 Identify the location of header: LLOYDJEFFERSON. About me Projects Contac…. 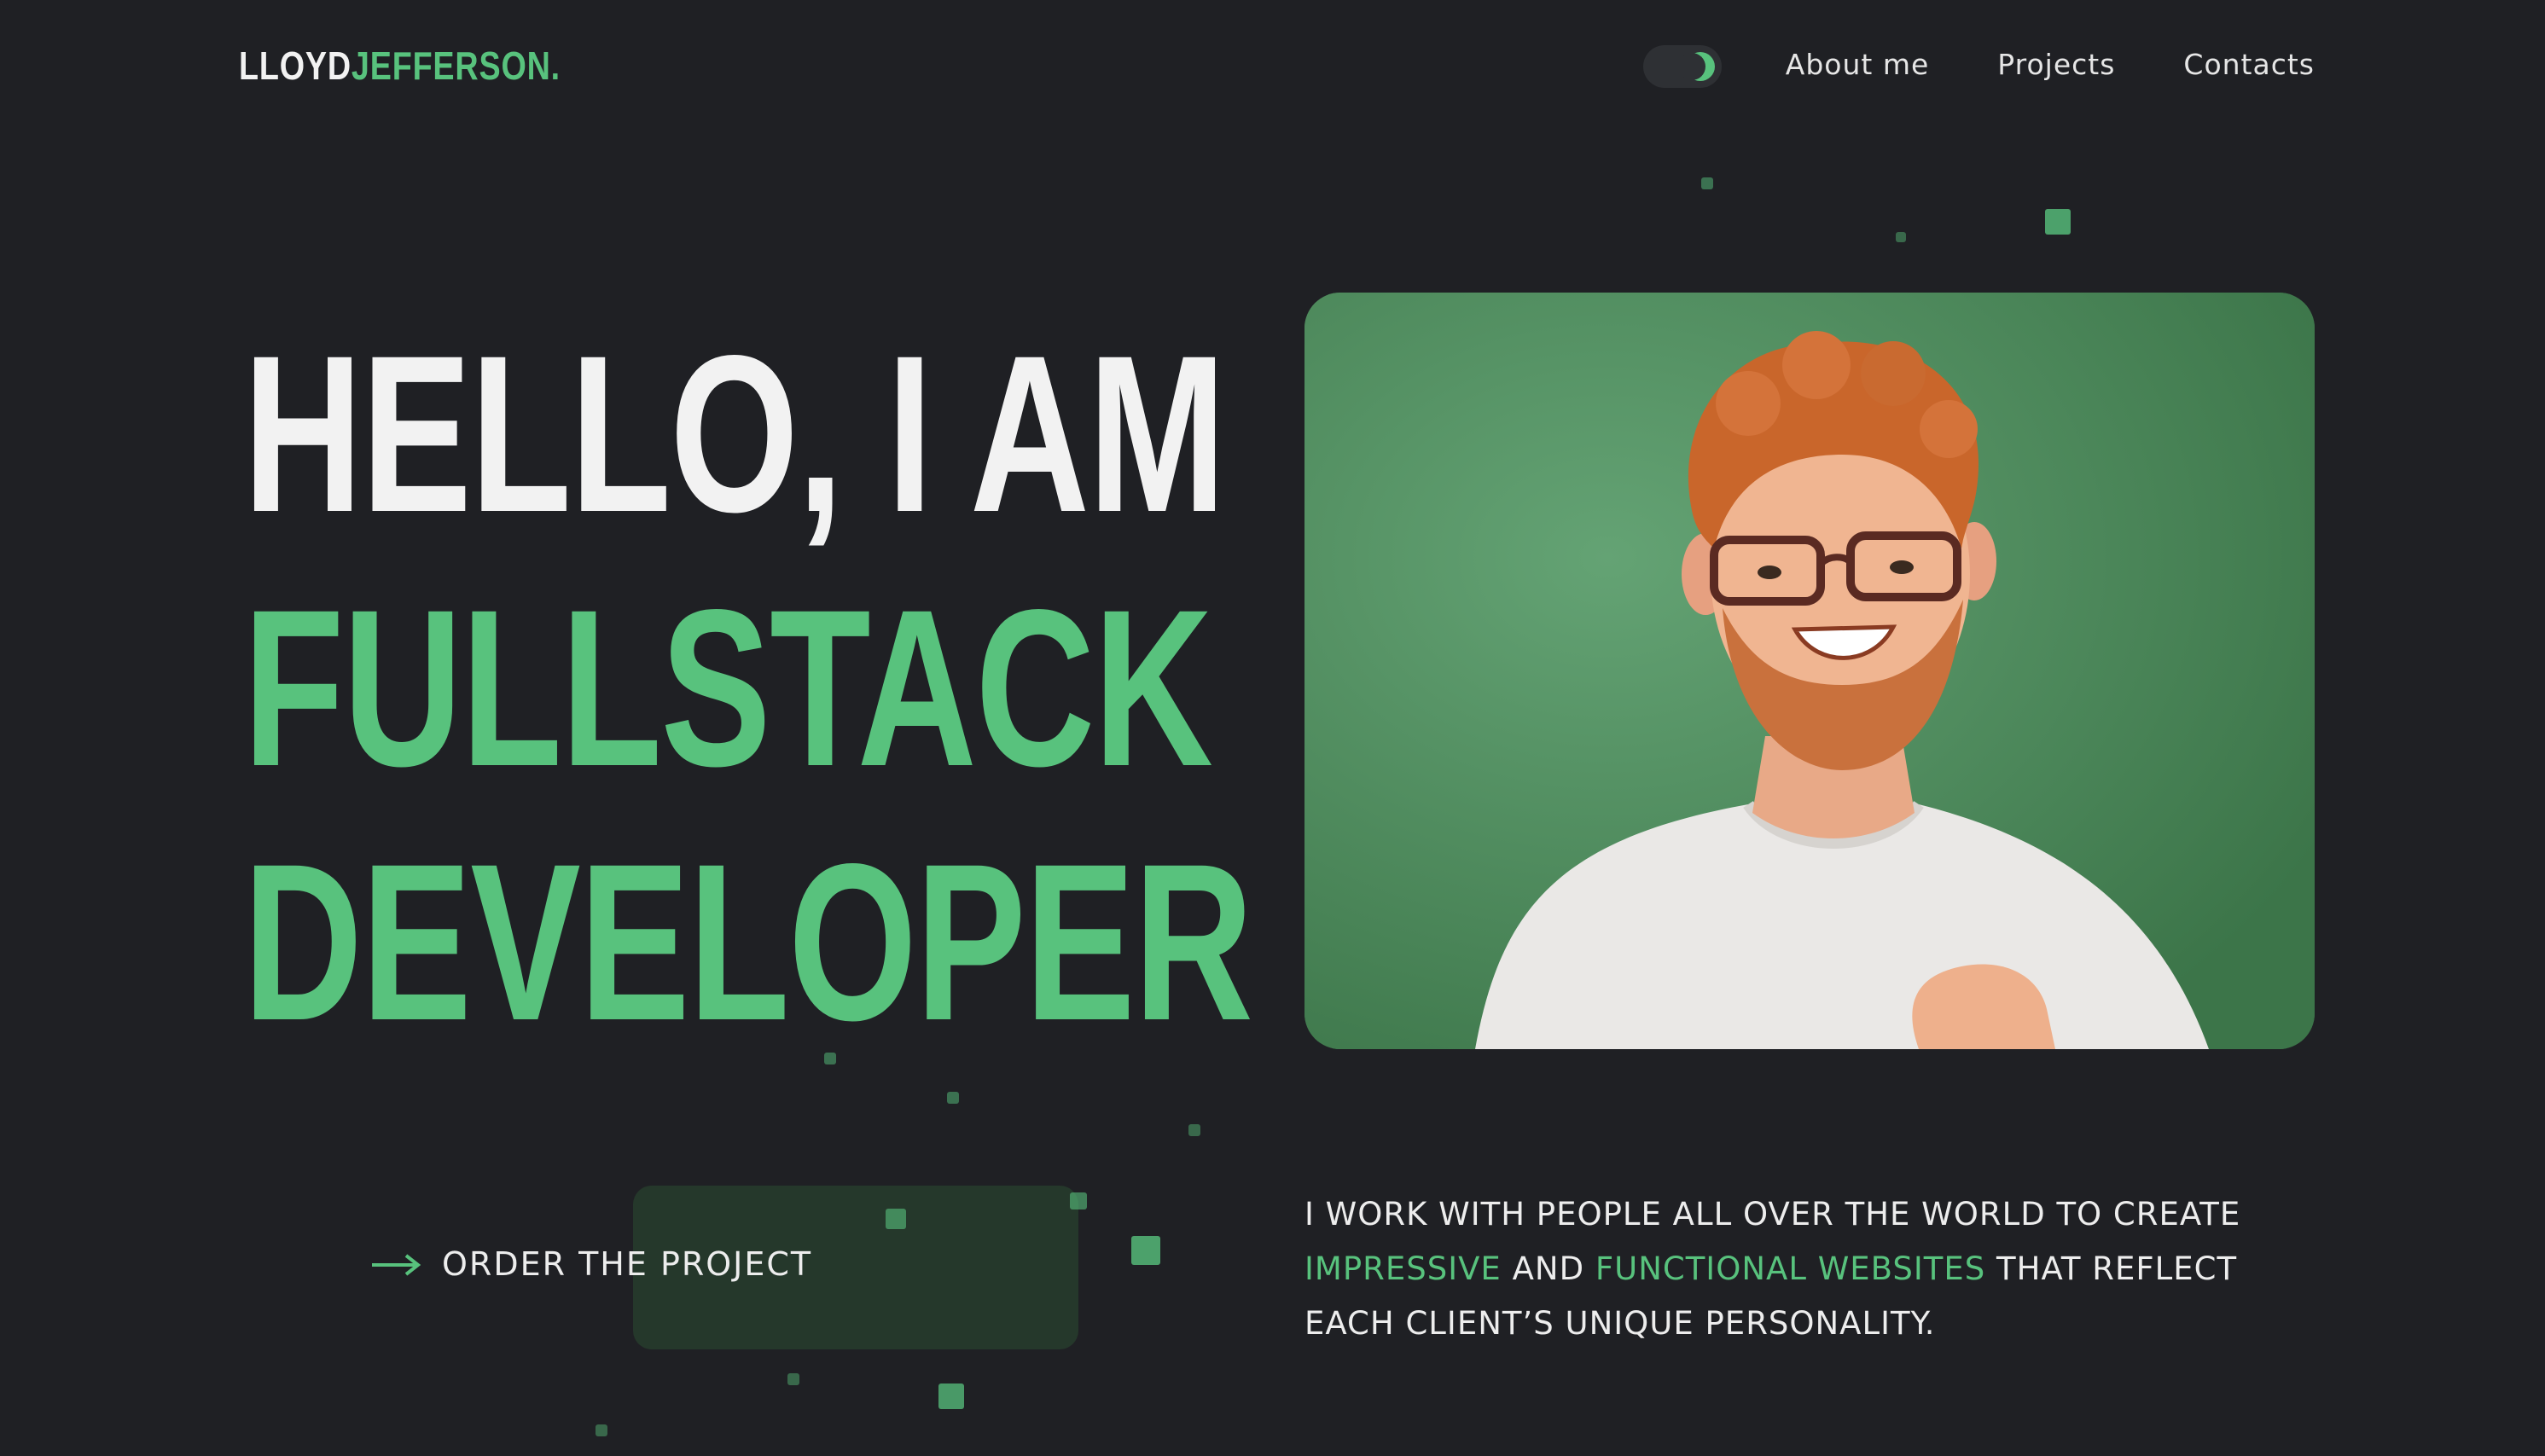
(1272, 68).